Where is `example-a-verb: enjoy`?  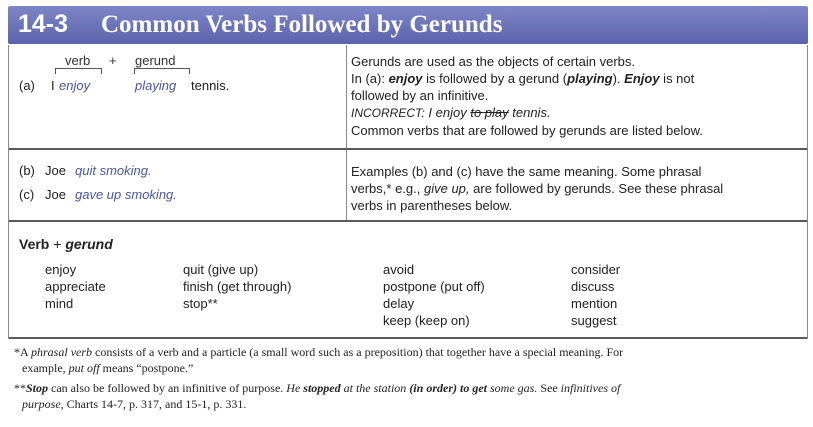 example-a-verb: enjoy is located at coordinates (75, 85).